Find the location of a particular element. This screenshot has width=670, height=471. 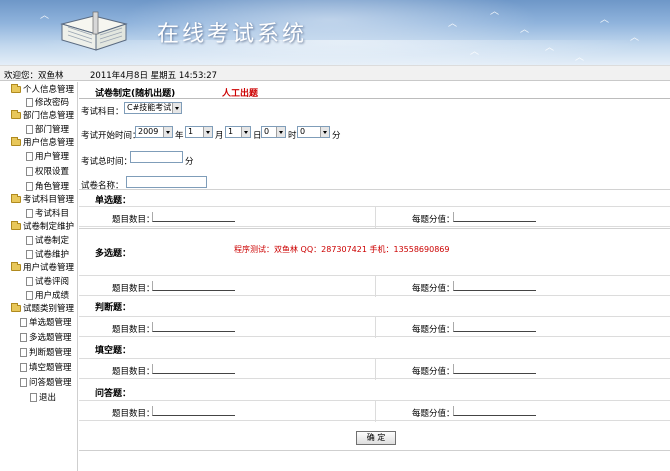

sidebar-item-question-types: 试题类别管理 is located at coordinates (42, 309).